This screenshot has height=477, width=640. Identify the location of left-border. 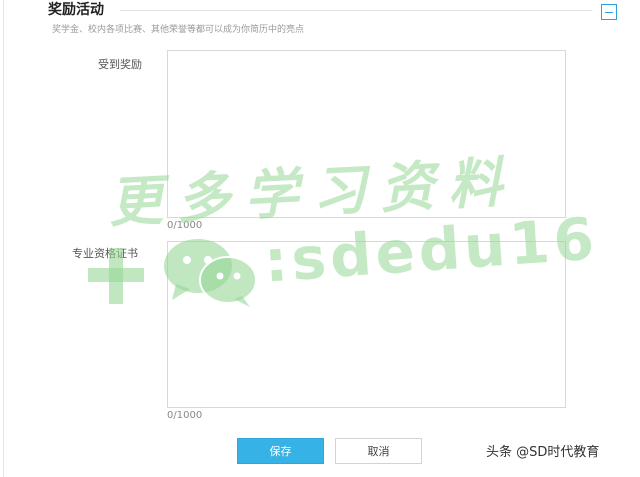
(3, 238).